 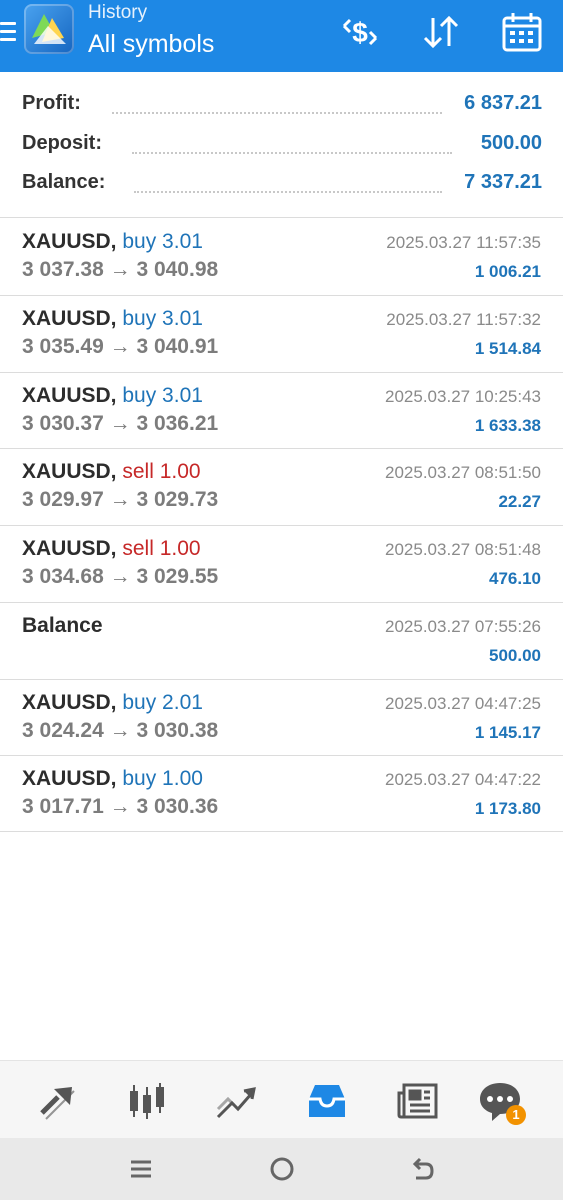 I want to click on app-header: History All symbols $, so click(x=281, y=36).